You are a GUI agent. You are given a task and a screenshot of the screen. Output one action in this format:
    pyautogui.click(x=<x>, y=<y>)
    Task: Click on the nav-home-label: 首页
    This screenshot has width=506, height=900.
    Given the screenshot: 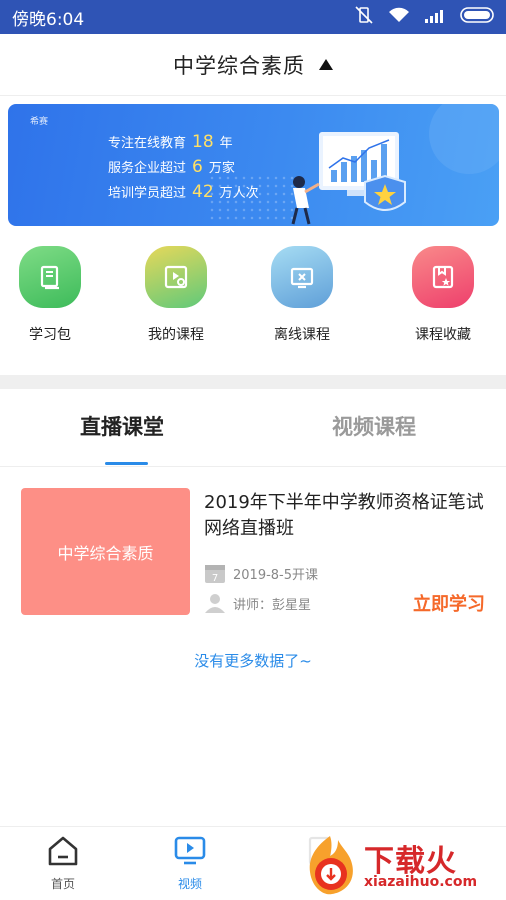 What is the action you would take?
    pyautogui.click(x=62, y=884)
    